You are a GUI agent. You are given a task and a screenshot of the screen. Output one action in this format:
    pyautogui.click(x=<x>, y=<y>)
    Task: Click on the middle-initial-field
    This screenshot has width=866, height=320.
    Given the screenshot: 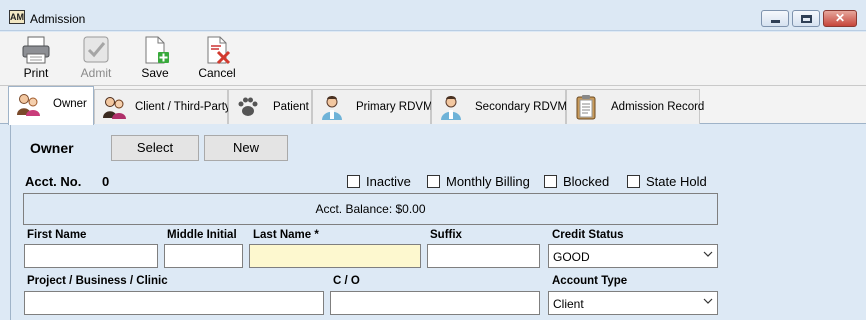 What is the action you would take?
    pyautogui.click(x=203, y=256)
    